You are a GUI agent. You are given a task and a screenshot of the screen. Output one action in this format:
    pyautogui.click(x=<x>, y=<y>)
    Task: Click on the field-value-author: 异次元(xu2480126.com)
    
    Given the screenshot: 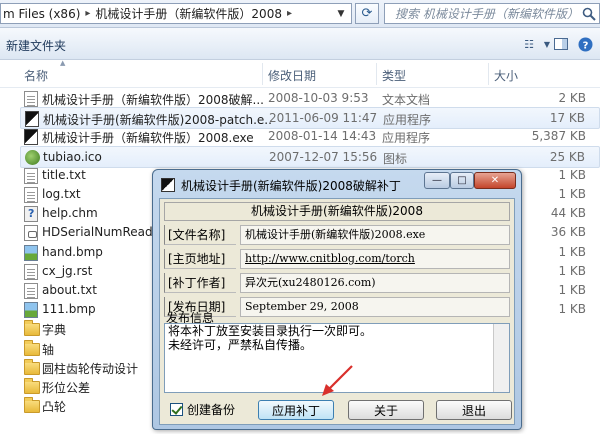 What is the action you would take?
    pyautogui.click(x=375, y=283)
    